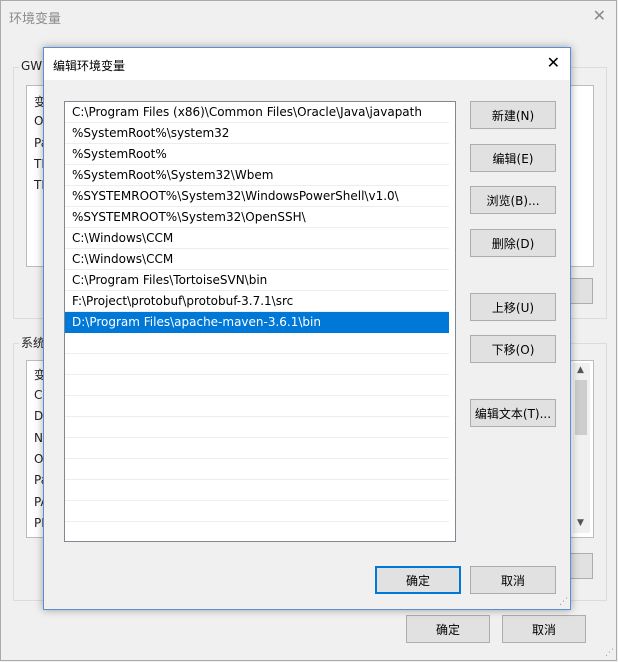 The height and width of the screenshot is (662, 618). What do you see at coordinates (32, 66) in the screenshot?
I see `user-variables-label: GW` at bounding box center [32, 66].